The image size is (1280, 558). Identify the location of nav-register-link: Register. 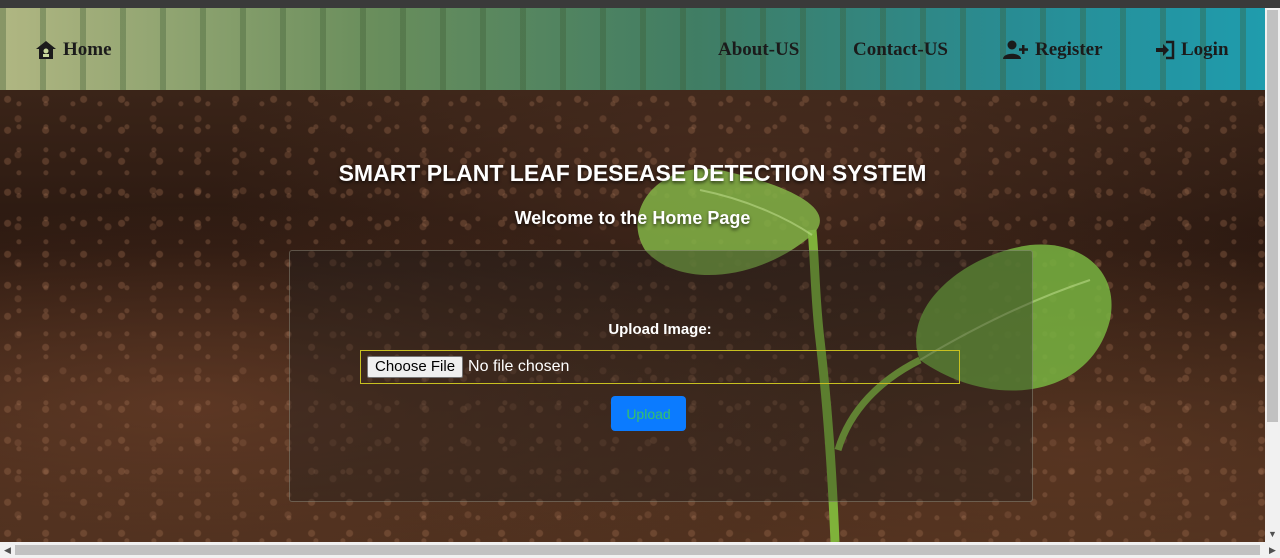
(1053, 50).